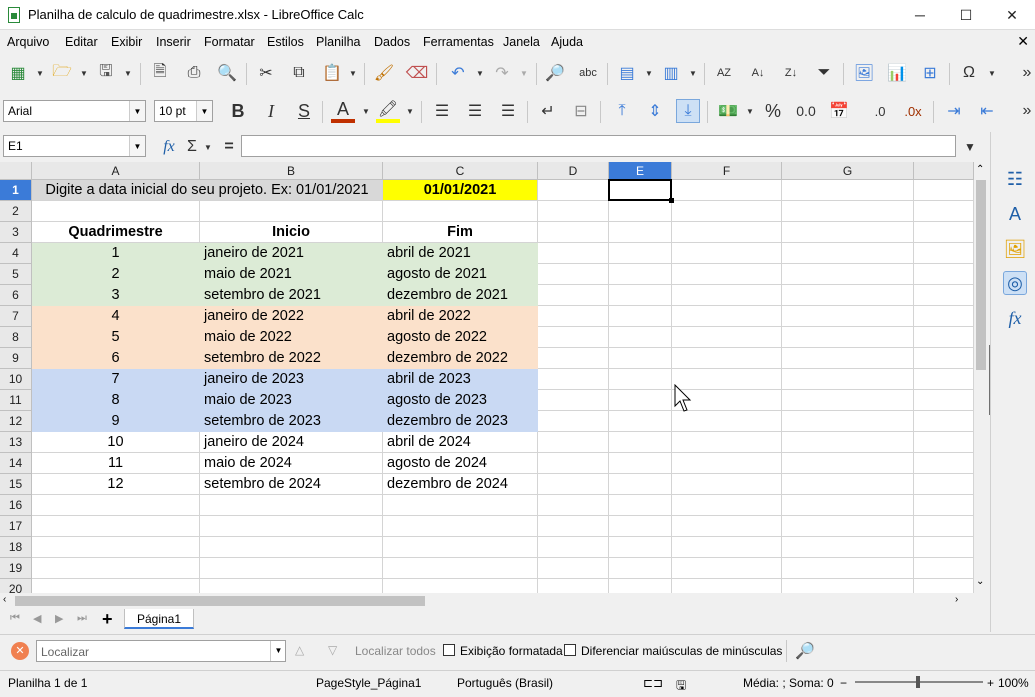 Image resolution: width=1035 pixels, height=697 pixels. Describe the element at coordinates (16, 232) in the screenshot. I see `row-header: 3` at that location.